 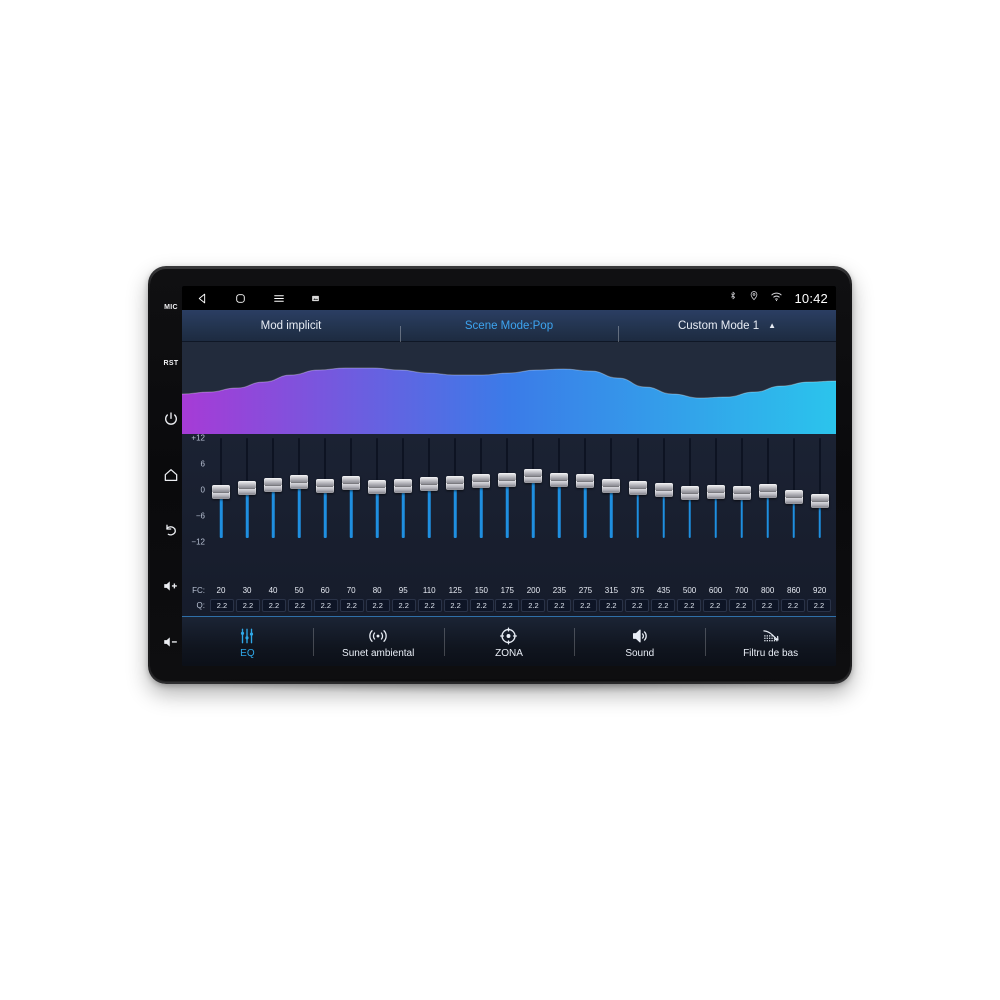 What do you see at coordinates (247, 641) in the screenshot?
I see `nav-item-eq: EQ` at bounding box center [247, 641].